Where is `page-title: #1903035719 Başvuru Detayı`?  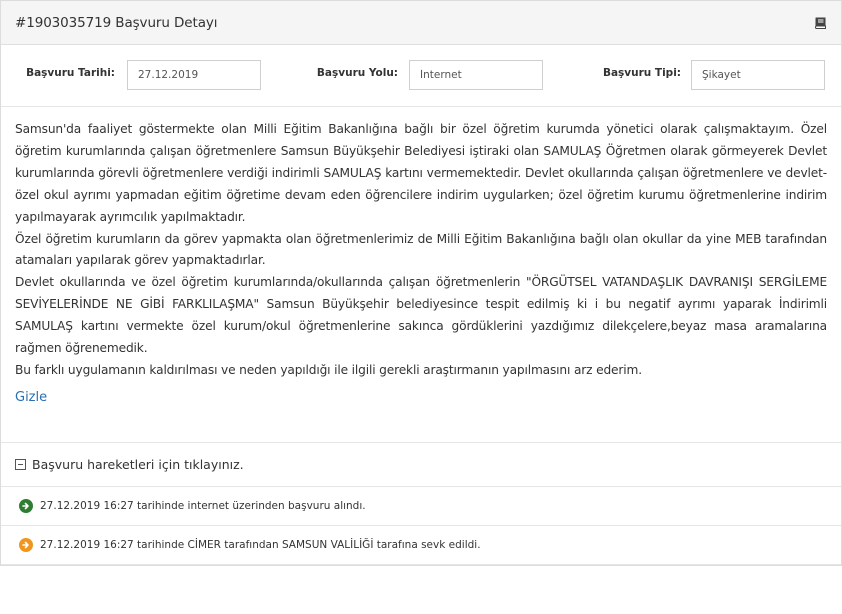 page-title: #1903035719 Başvuru Detayı is located at coordinates (116, 22).